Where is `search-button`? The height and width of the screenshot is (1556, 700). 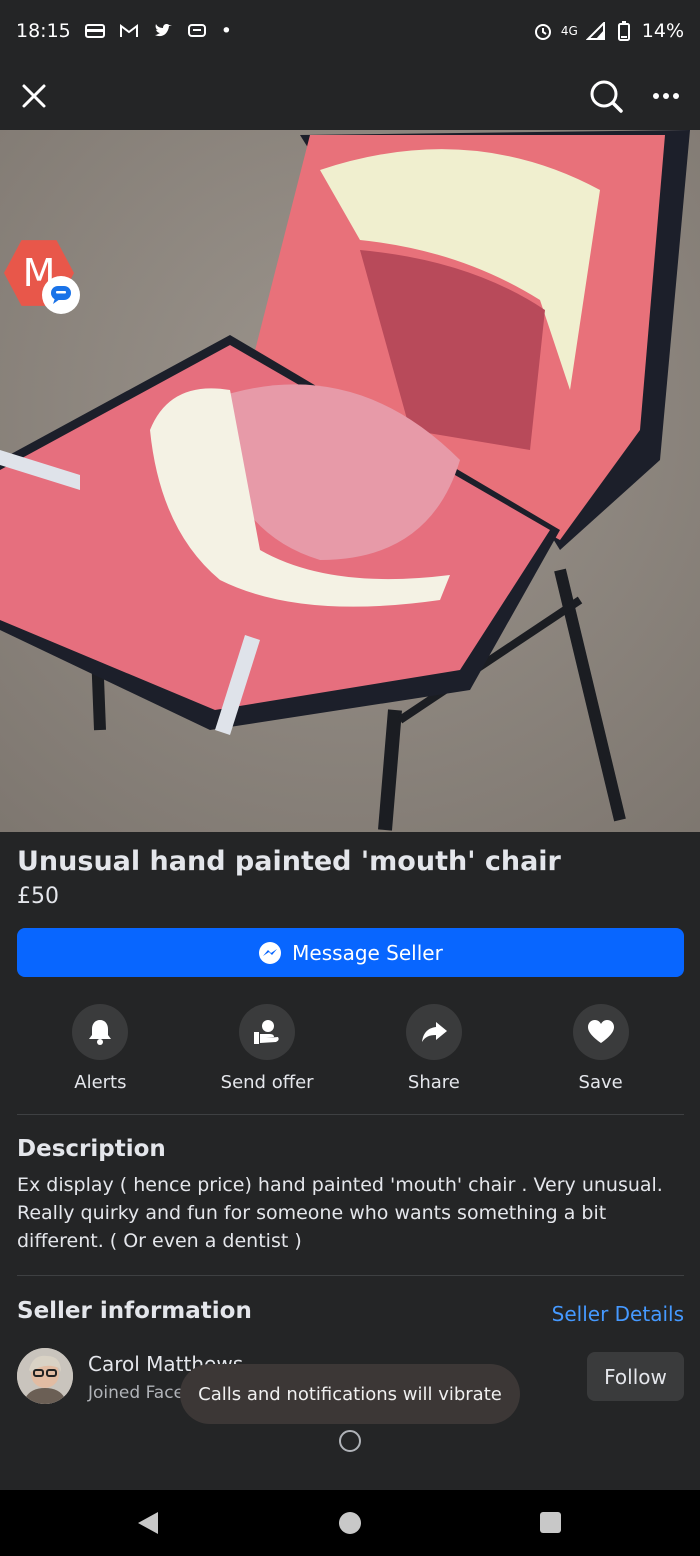
search-button is located at coordinates (606, 96).